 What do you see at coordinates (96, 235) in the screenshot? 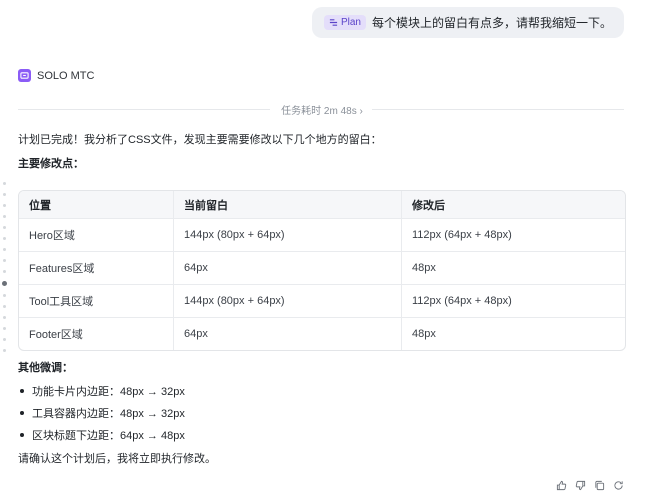
I see `table-cell: Hero区域` at bounding box center [96, 235].